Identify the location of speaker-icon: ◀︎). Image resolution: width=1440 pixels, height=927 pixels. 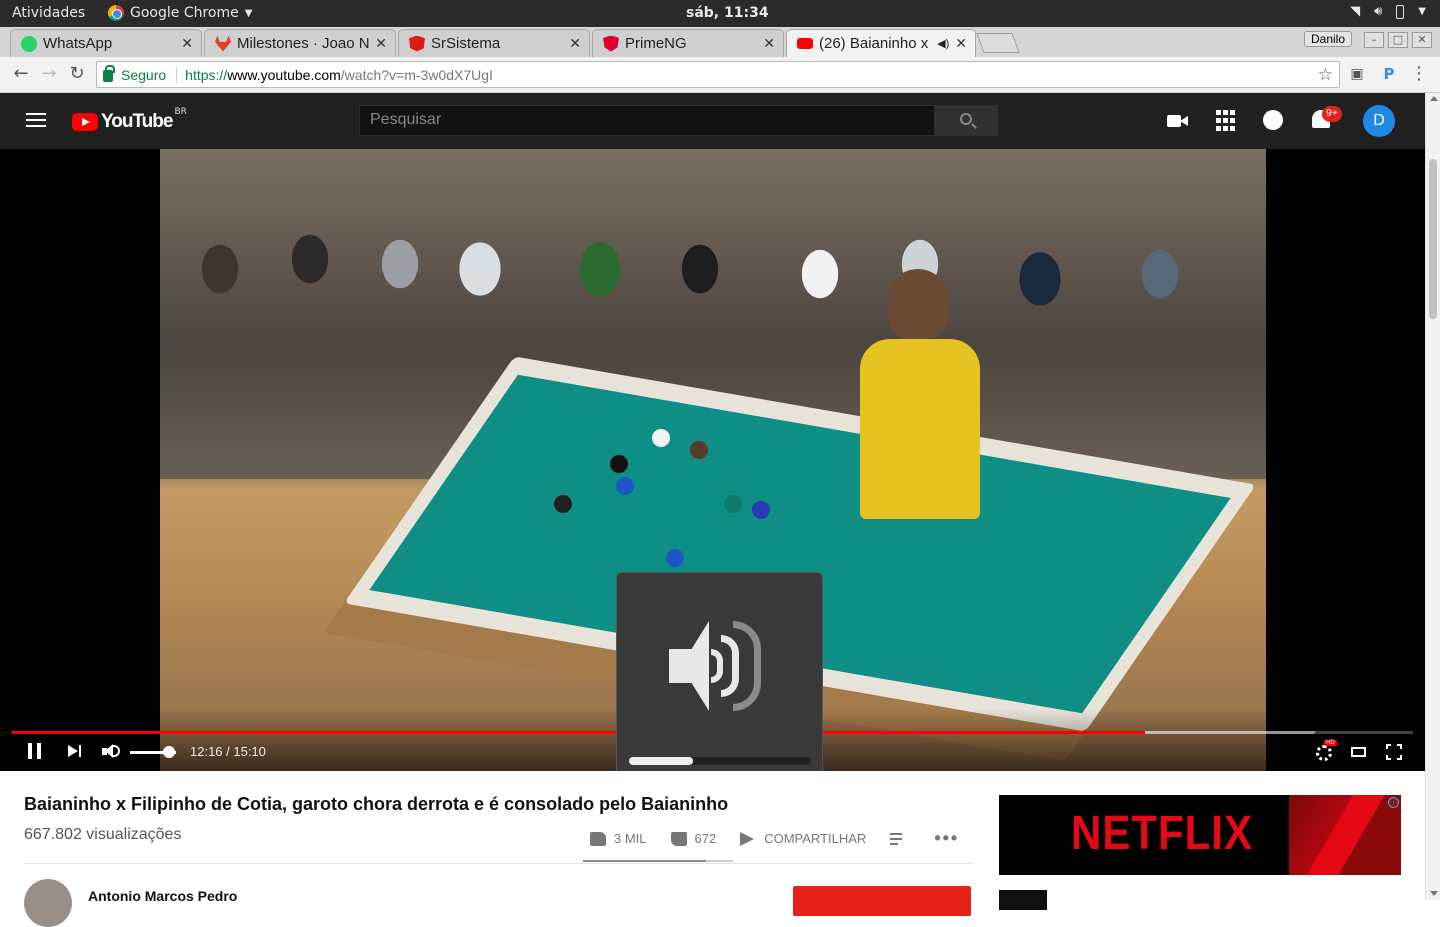
(943, 43).